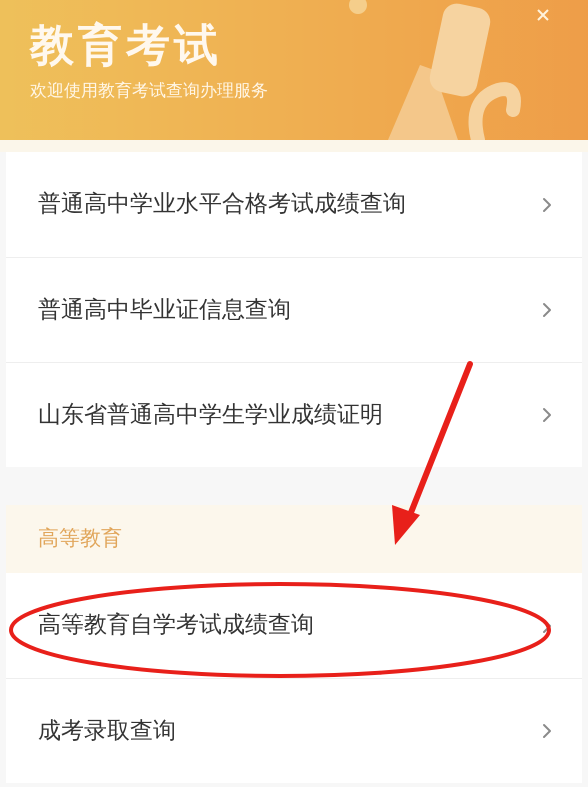  What do you see at coordinates (294, 625) in the screenshot?
I see `list-item: 高等教育自学考试成绩查询` at bounding box center [294, 625].